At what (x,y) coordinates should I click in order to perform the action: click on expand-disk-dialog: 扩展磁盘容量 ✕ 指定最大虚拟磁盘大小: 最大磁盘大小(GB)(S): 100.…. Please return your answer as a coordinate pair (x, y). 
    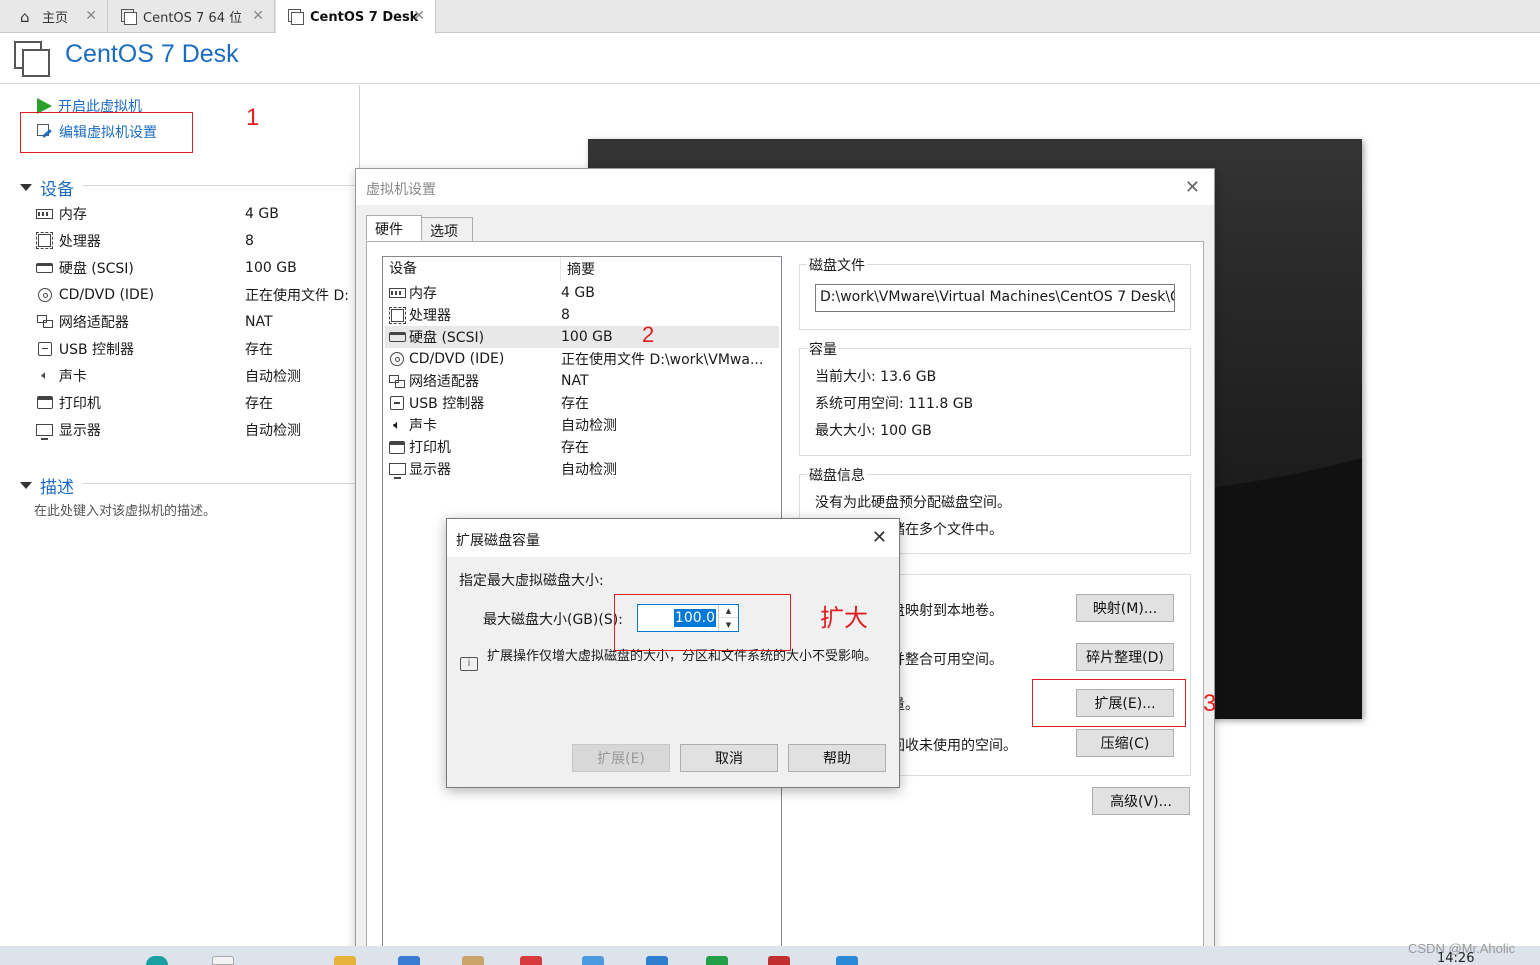
    Looking at the image, I should click on (673, 653).